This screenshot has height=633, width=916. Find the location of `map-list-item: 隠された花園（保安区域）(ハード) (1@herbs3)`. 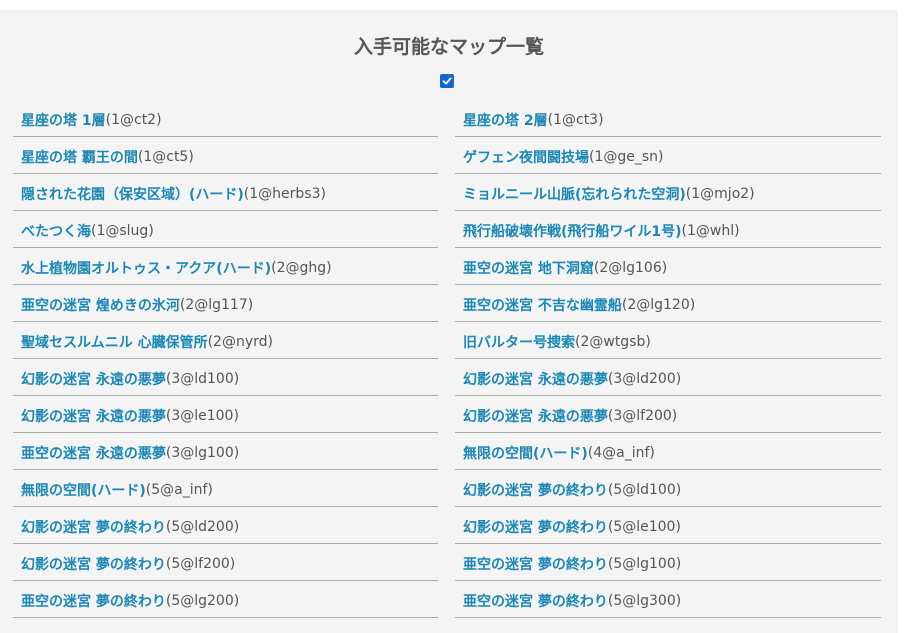

map-list-item: 隠された花園（保安区域）(ハード) (1@herbs3) is located at coordinates (225, 192).